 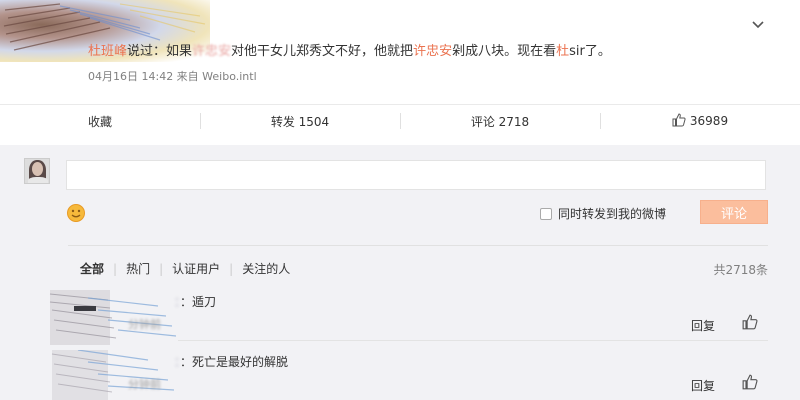 What do you see at coordinates (38, 180) in the screenshot?
I see `avatar-body` at bounding box center [38, 180].